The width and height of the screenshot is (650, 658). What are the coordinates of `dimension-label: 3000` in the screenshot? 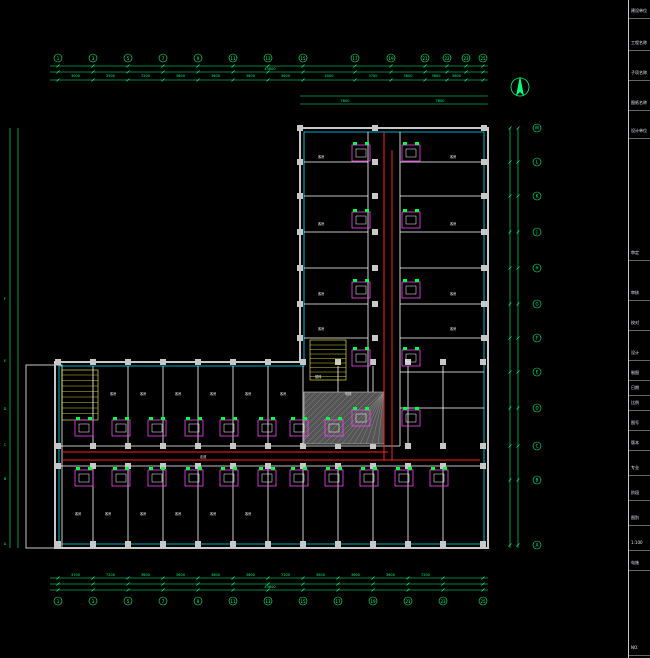 It's located at (75, 76).